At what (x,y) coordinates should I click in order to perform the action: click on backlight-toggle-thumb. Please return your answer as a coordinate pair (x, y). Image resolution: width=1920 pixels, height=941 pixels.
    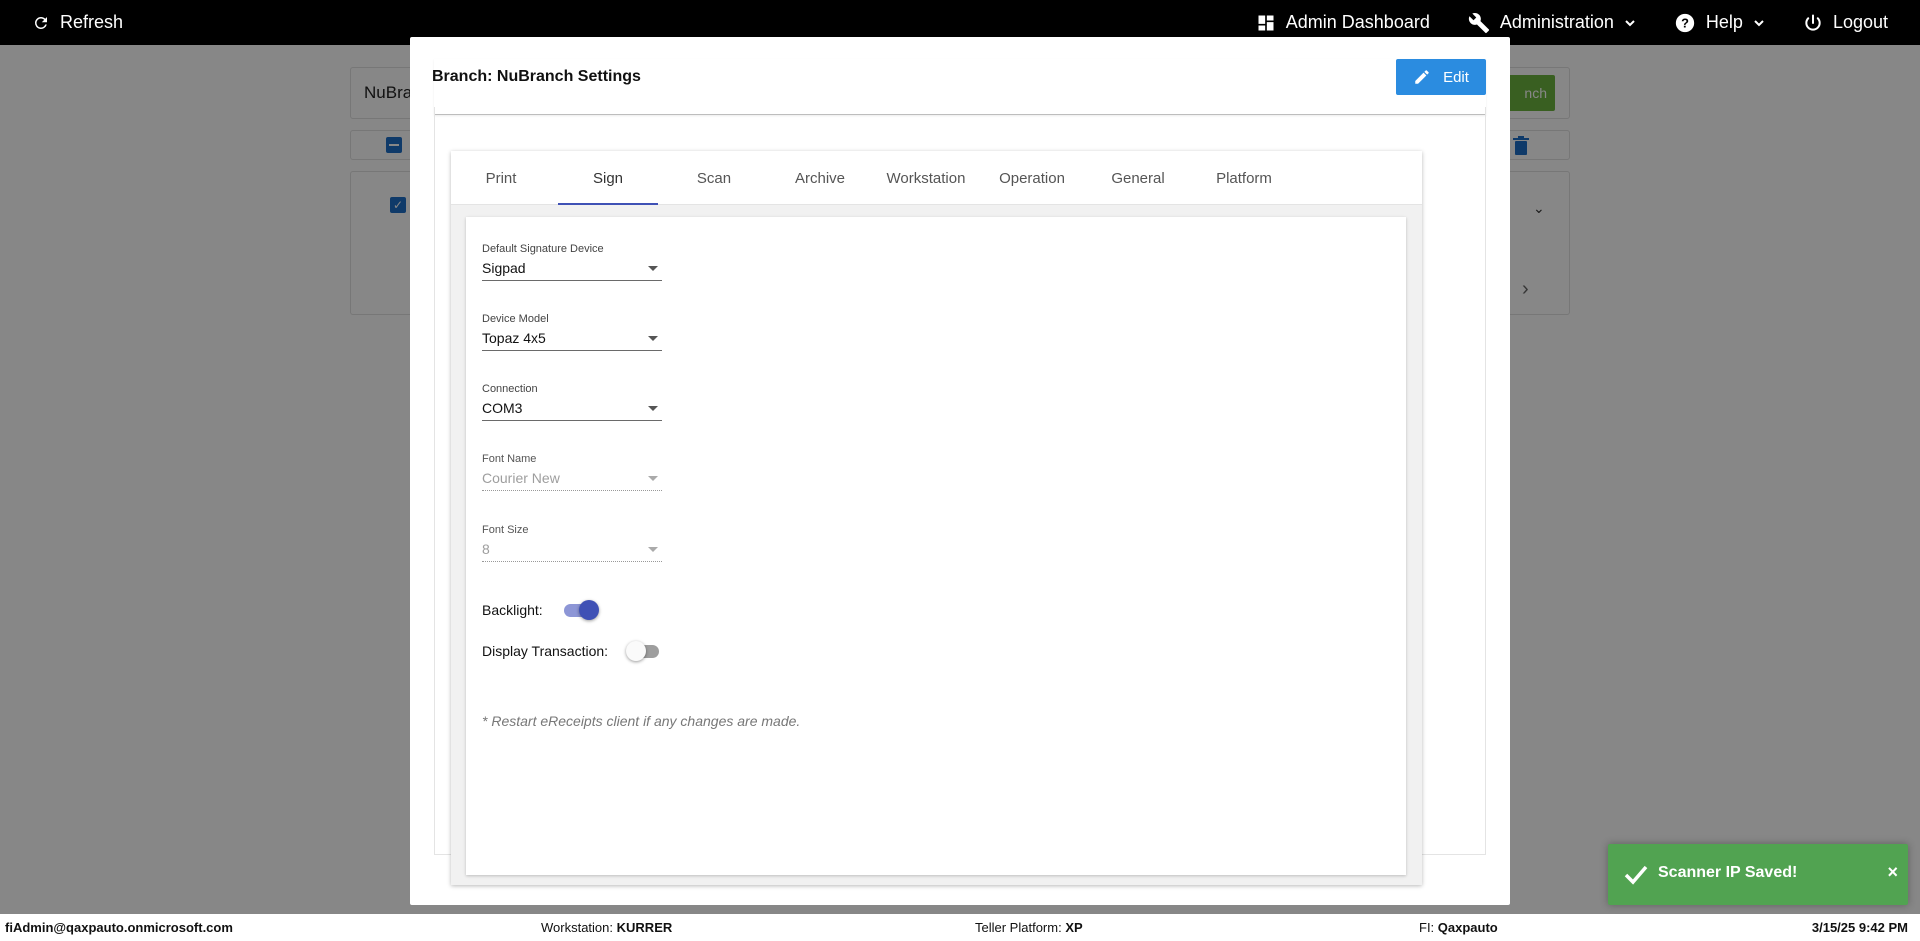
    Looking at the image, I should click on (588, 610).